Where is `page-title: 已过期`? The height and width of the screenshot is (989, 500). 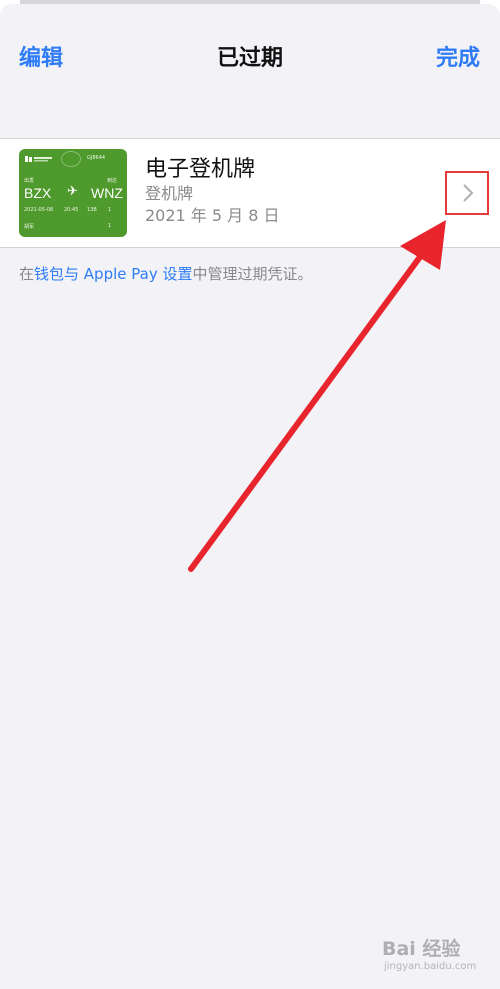 page-title: 已过期 is located at coordinates (249, 58).